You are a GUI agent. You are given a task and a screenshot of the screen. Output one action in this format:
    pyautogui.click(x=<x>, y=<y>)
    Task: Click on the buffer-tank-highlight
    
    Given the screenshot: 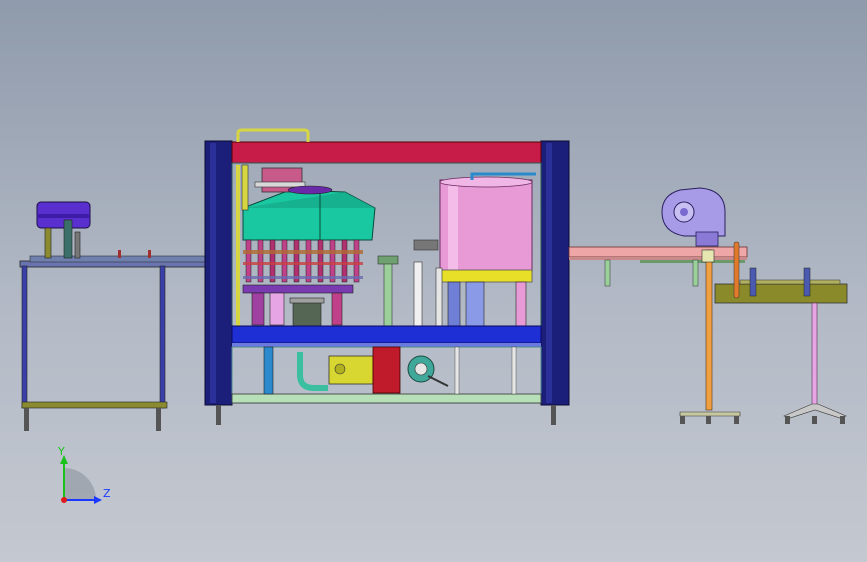 What is the action you would take?
    pyautogui.click(x=453, y=227)
    